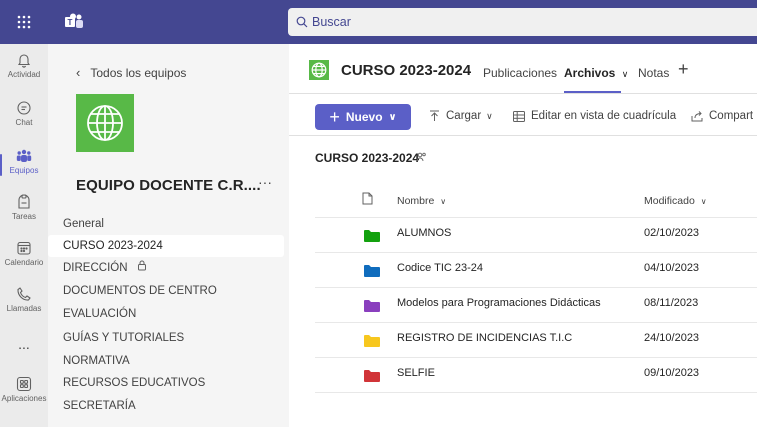 The width and height of the screenshot is (757, 427). I want to click on column-header-modified: Modificado ∨, so click(675, 201).